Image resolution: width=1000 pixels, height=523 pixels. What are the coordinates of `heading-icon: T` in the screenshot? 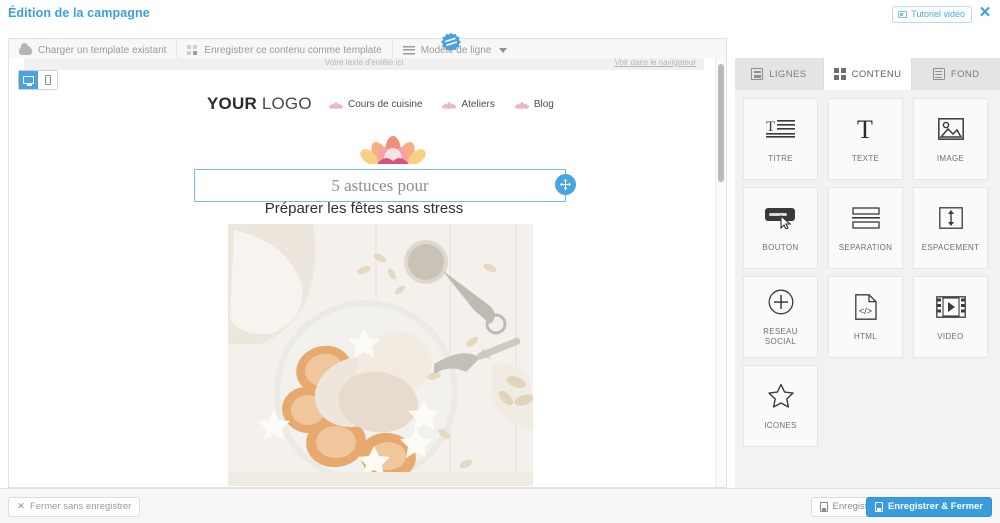 It's located at (780, 129).